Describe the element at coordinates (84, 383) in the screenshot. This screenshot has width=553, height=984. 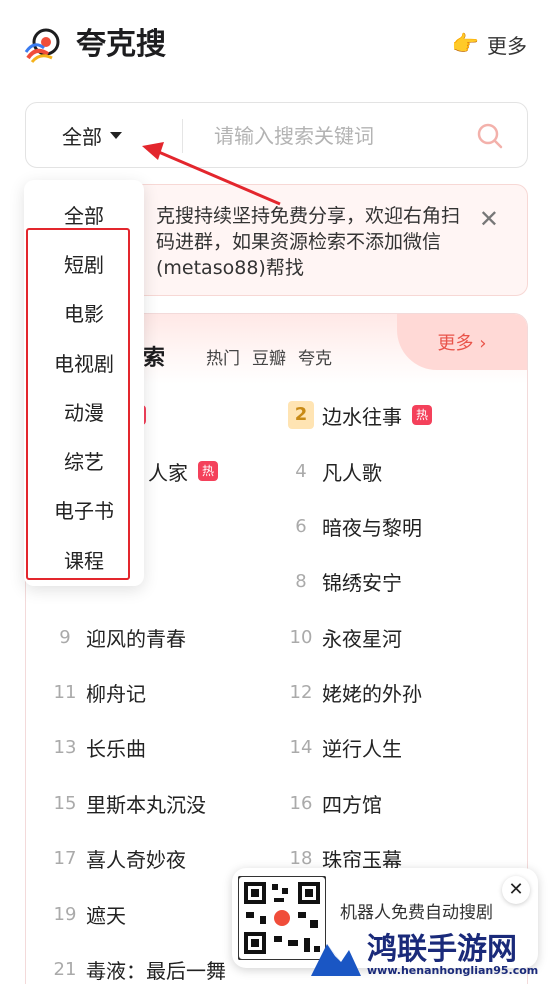
I see `category-dropdown: 全部 短剧 电影 电视剧 动漫 综艺 电子书 课程` at that location.